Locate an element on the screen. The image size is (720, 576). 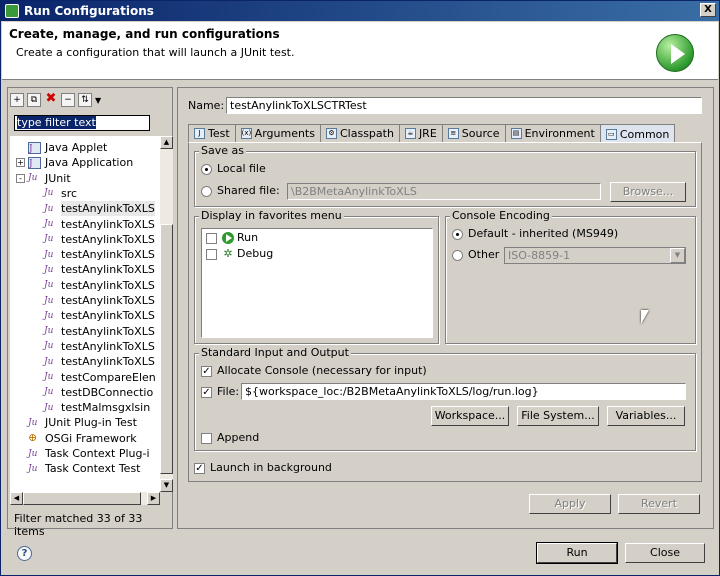
apply-button: Apply is located at coordinates (570, 504).